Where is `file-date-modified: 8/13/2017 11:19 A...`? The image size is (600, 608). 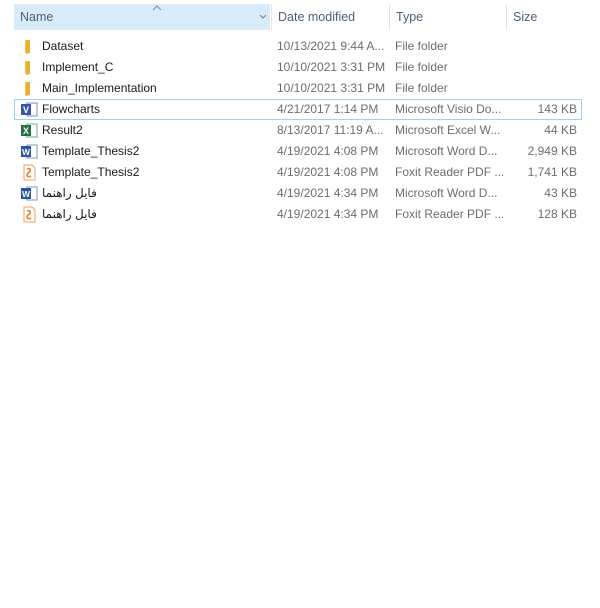
file-date-modified: 8/13/2017 11:19 A... is located at coordinates (330, 130).